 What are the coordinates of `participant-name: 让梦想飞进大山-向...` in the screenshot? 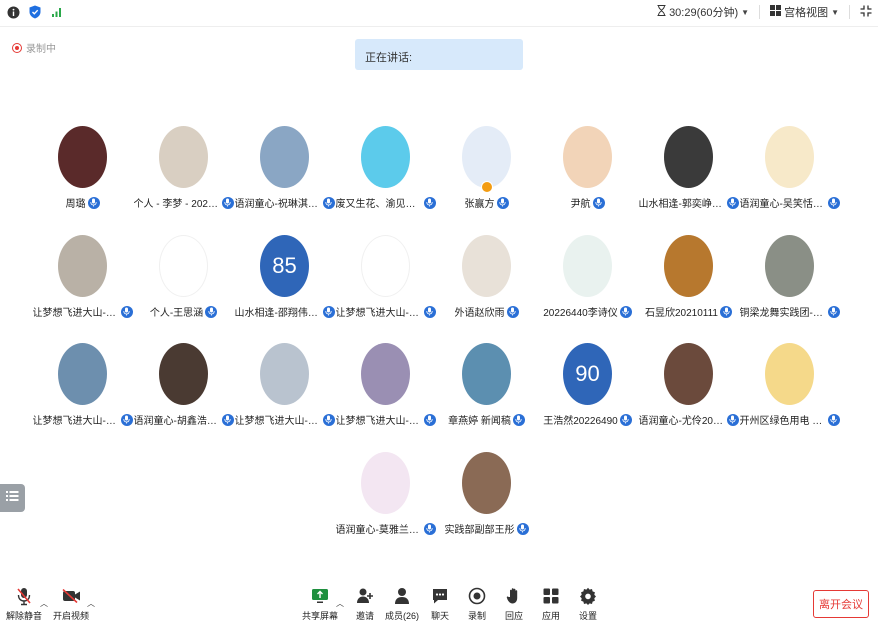 It's located at (75, 313).